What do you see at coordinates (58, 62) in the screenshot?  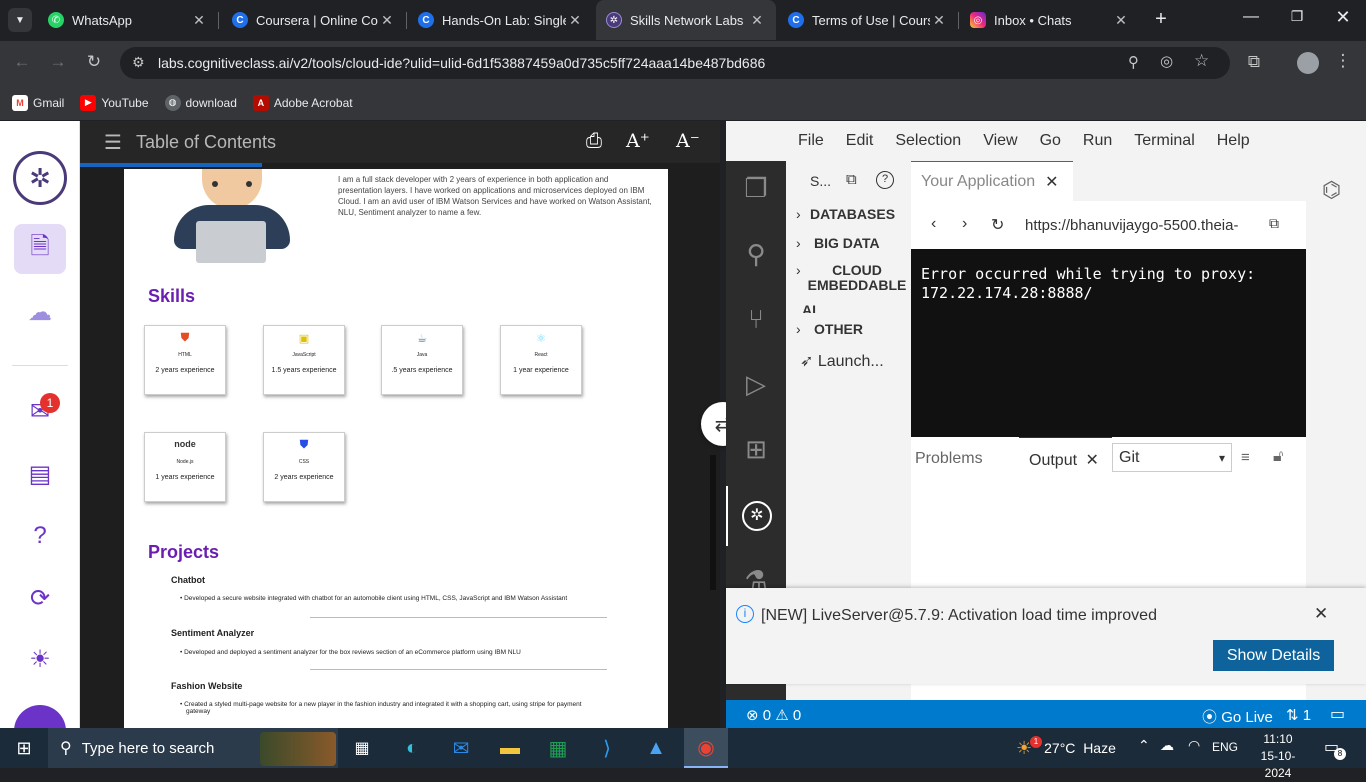 I see `forward-icon: →` at bounding box center [58, 62].